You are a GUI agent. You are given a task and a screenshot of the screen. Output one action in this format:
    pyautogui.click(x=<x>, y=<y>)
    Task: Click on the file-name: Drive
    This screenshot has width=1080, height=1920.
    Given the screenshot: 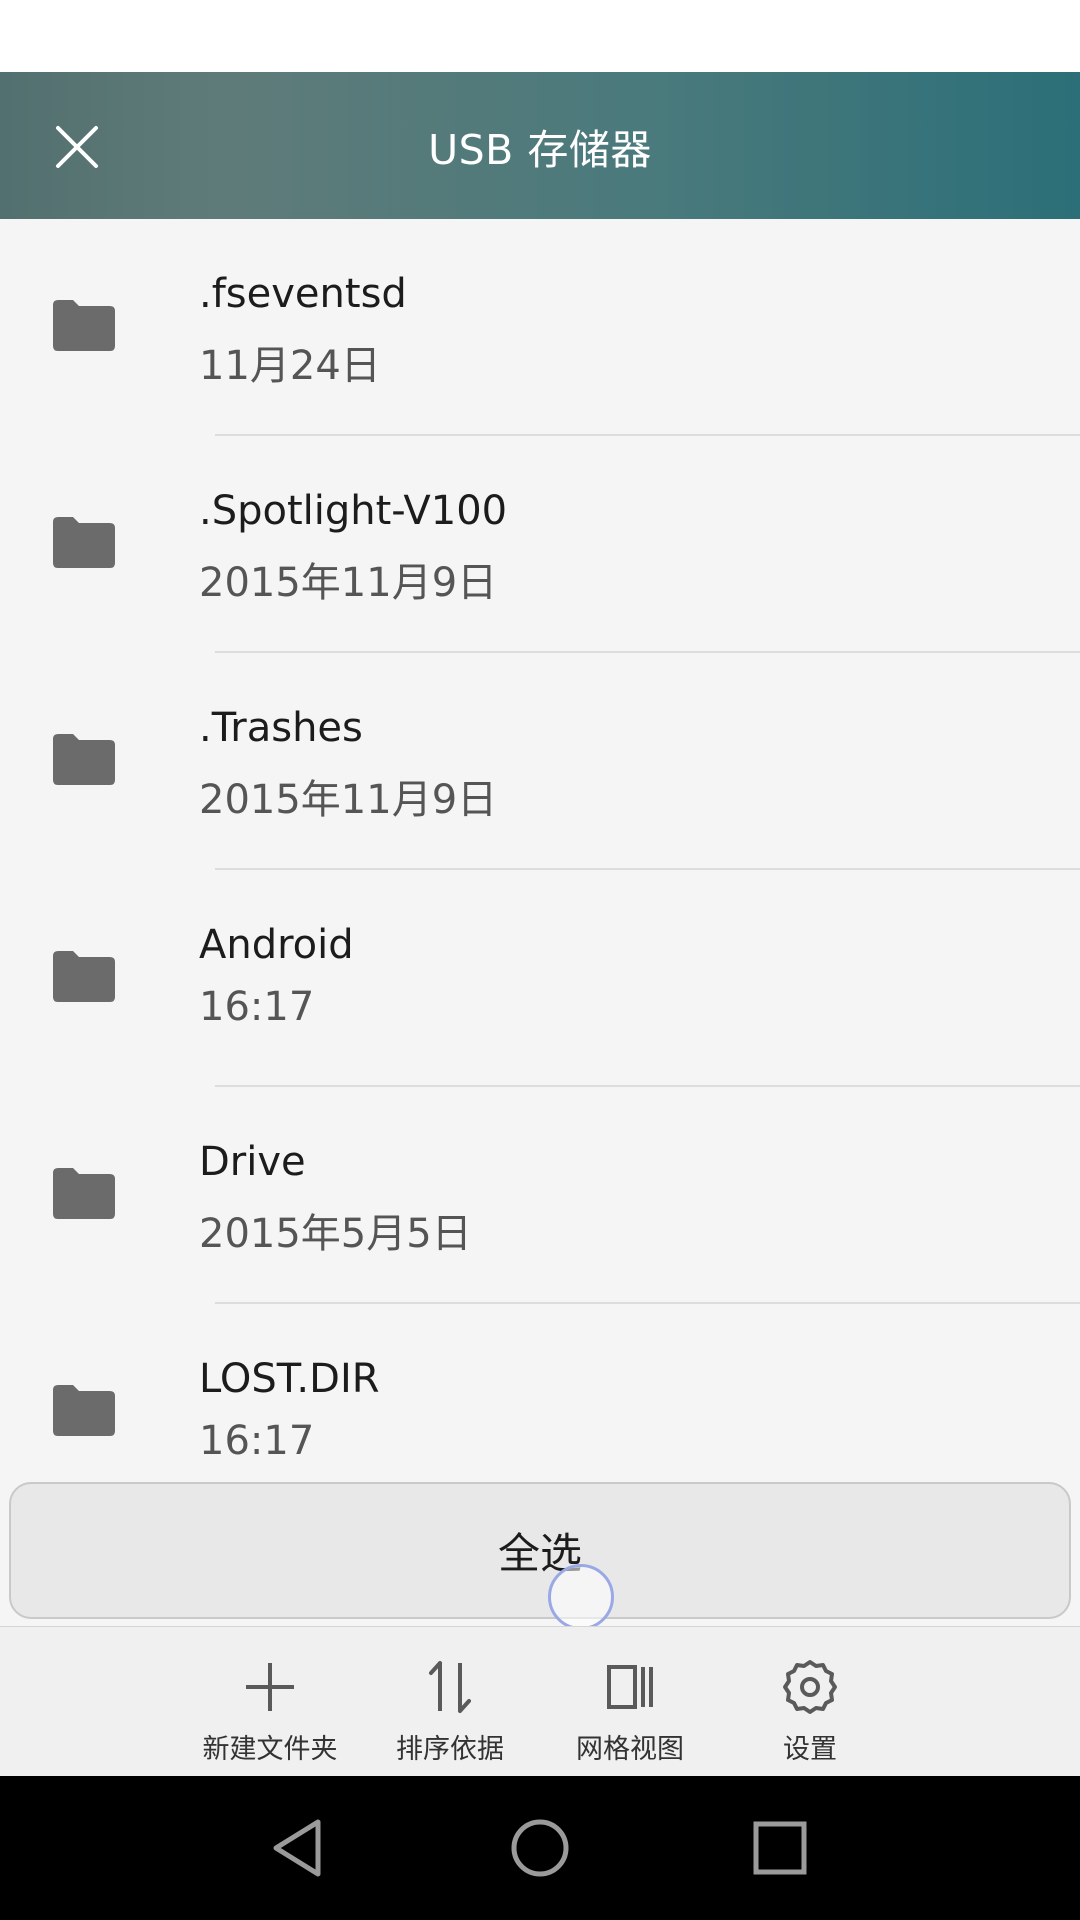 What is the action you would take?
    pyautogui.click(x=252, y=1162)
    